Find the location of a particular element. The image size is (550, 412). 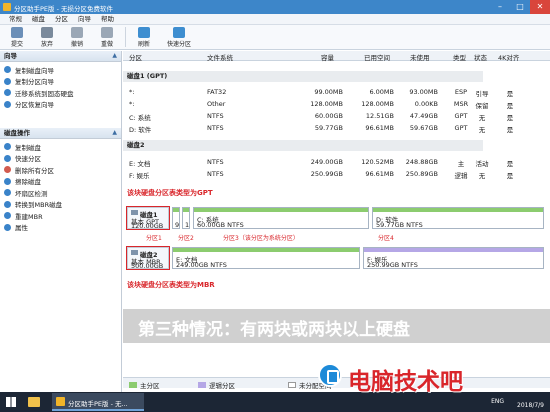

disk1-part1-block: 9 is located at coordinates (176, 218).